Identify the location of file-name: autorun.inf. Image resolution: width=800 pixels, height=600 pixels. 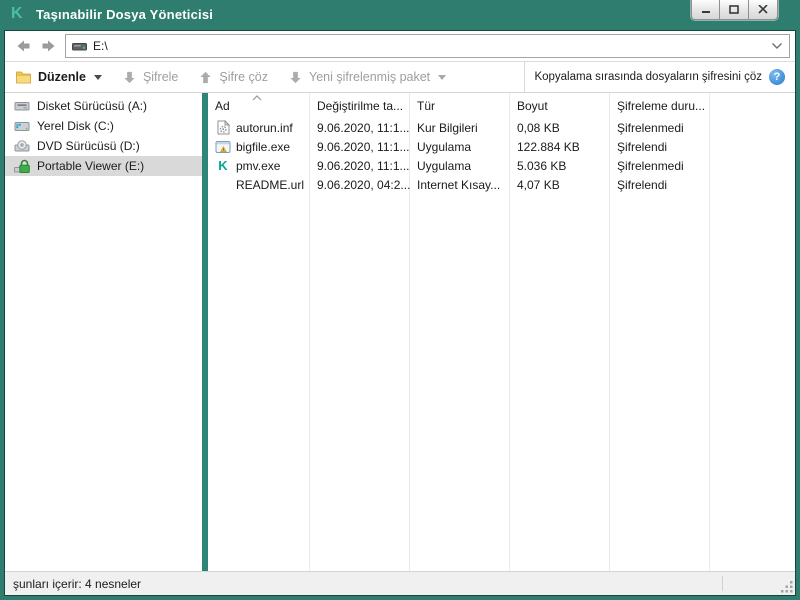
(264, 127).